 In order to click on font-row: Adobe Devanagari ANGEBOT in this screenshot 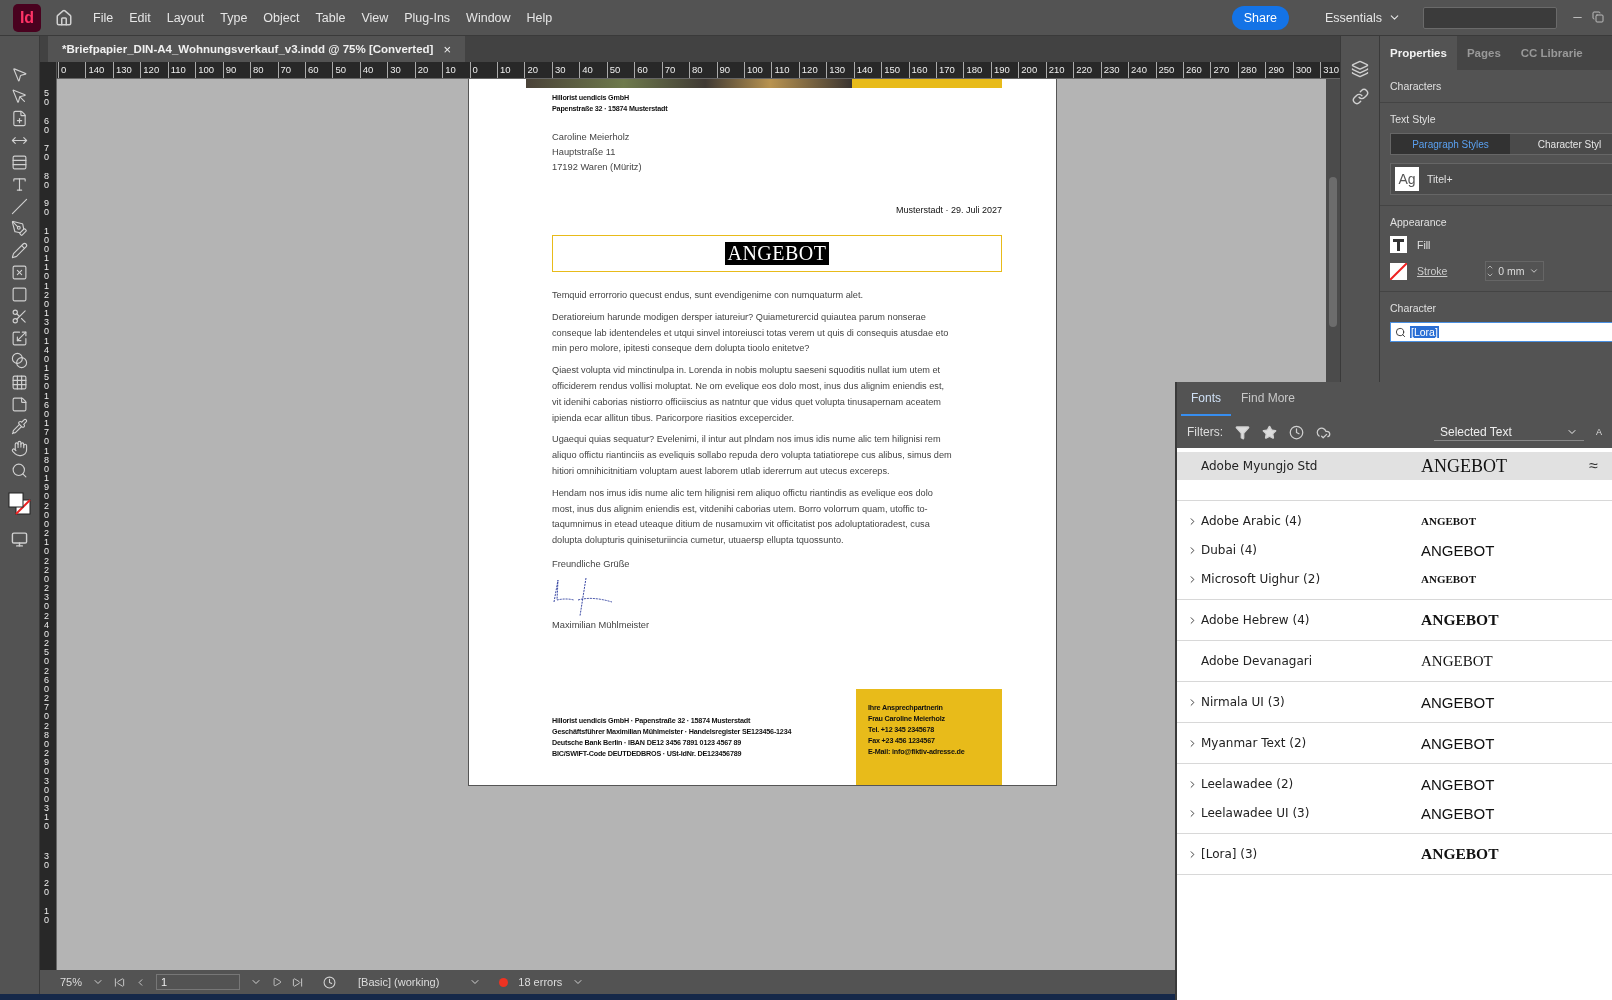, I will do `click(1394, 661)`.